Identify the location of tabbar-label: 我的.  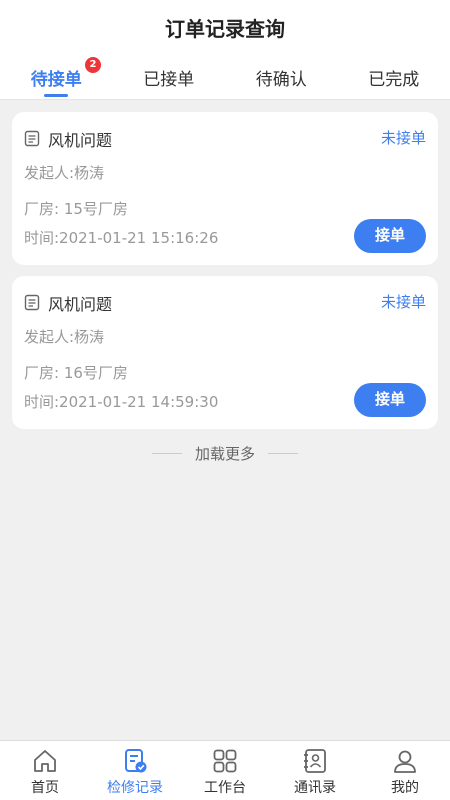
(405, 788).